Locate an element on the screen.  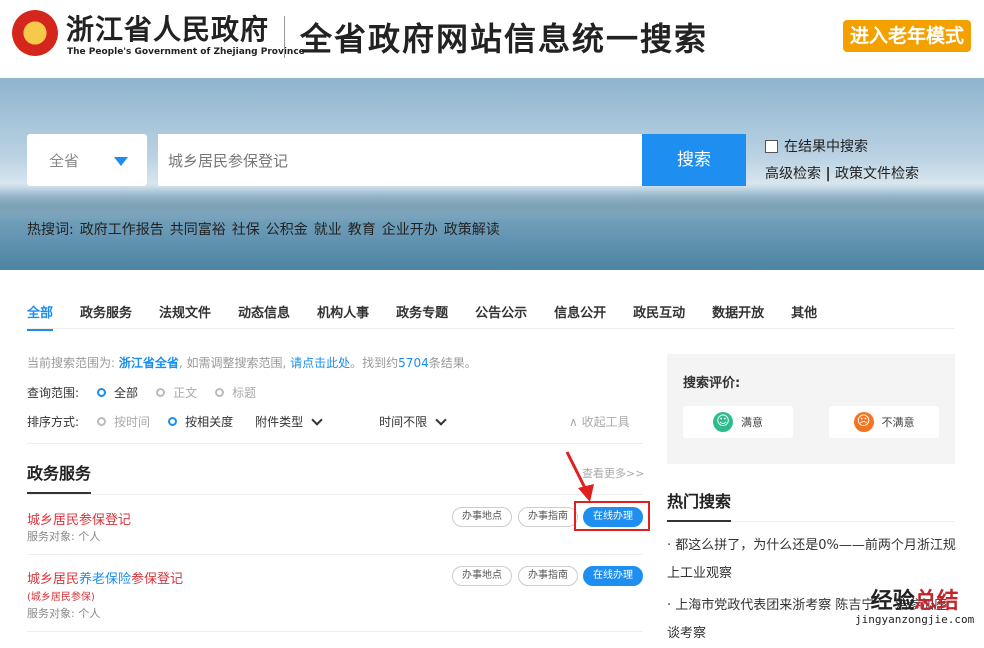
unsatisfied-button: ☹ 不满意 is located at coordinates (884, 422).